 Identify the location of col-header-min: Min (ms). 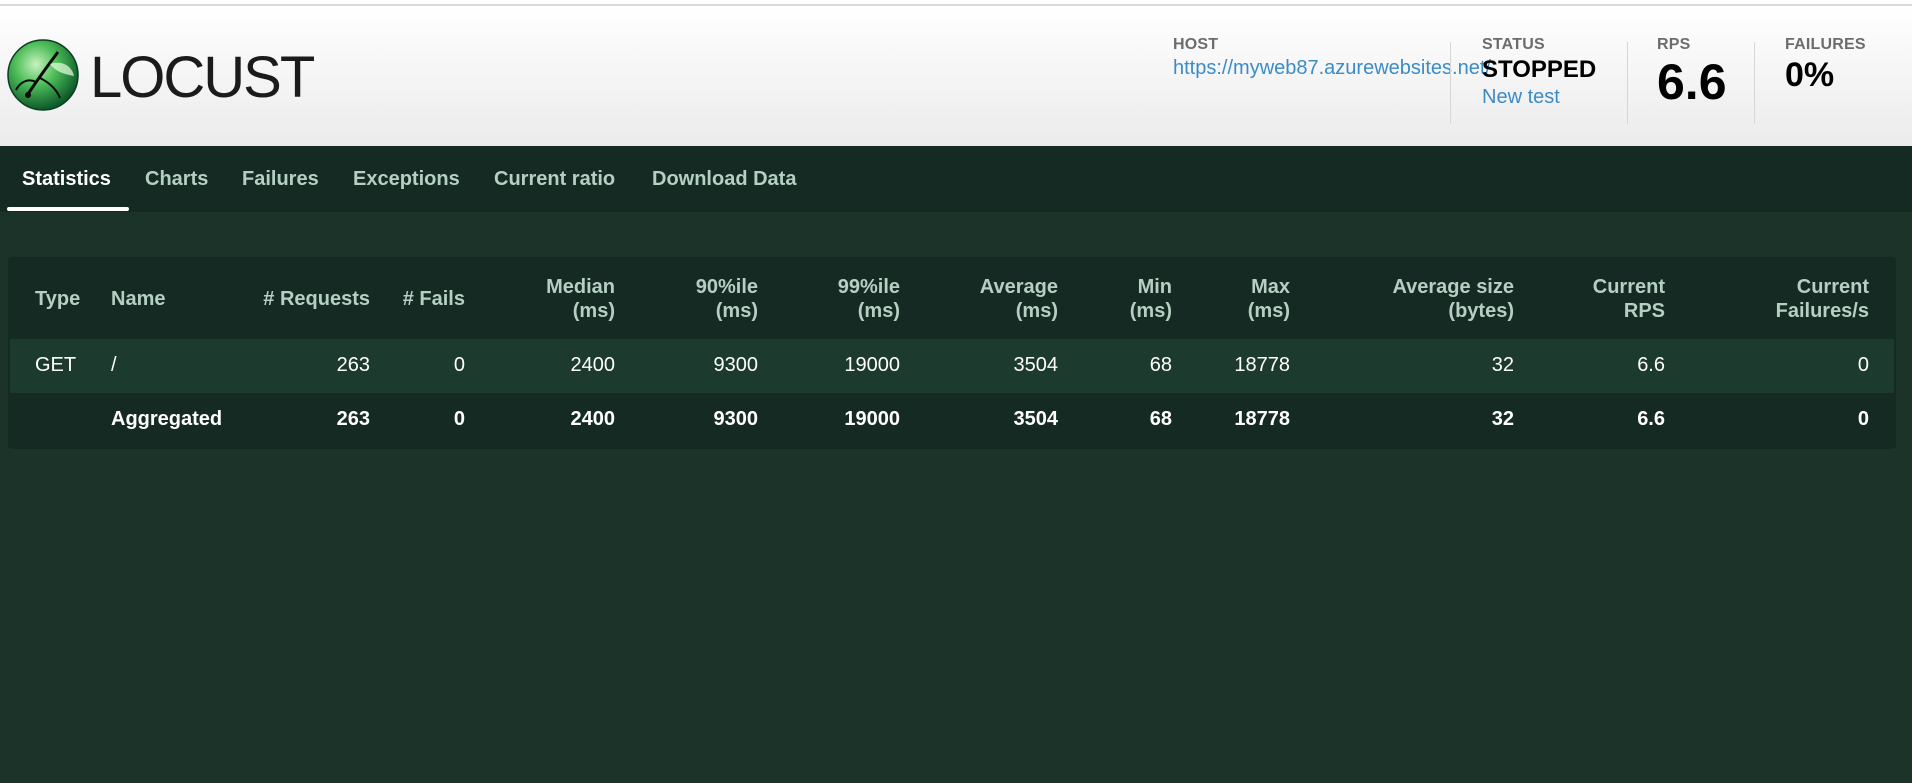
(1120, 299).